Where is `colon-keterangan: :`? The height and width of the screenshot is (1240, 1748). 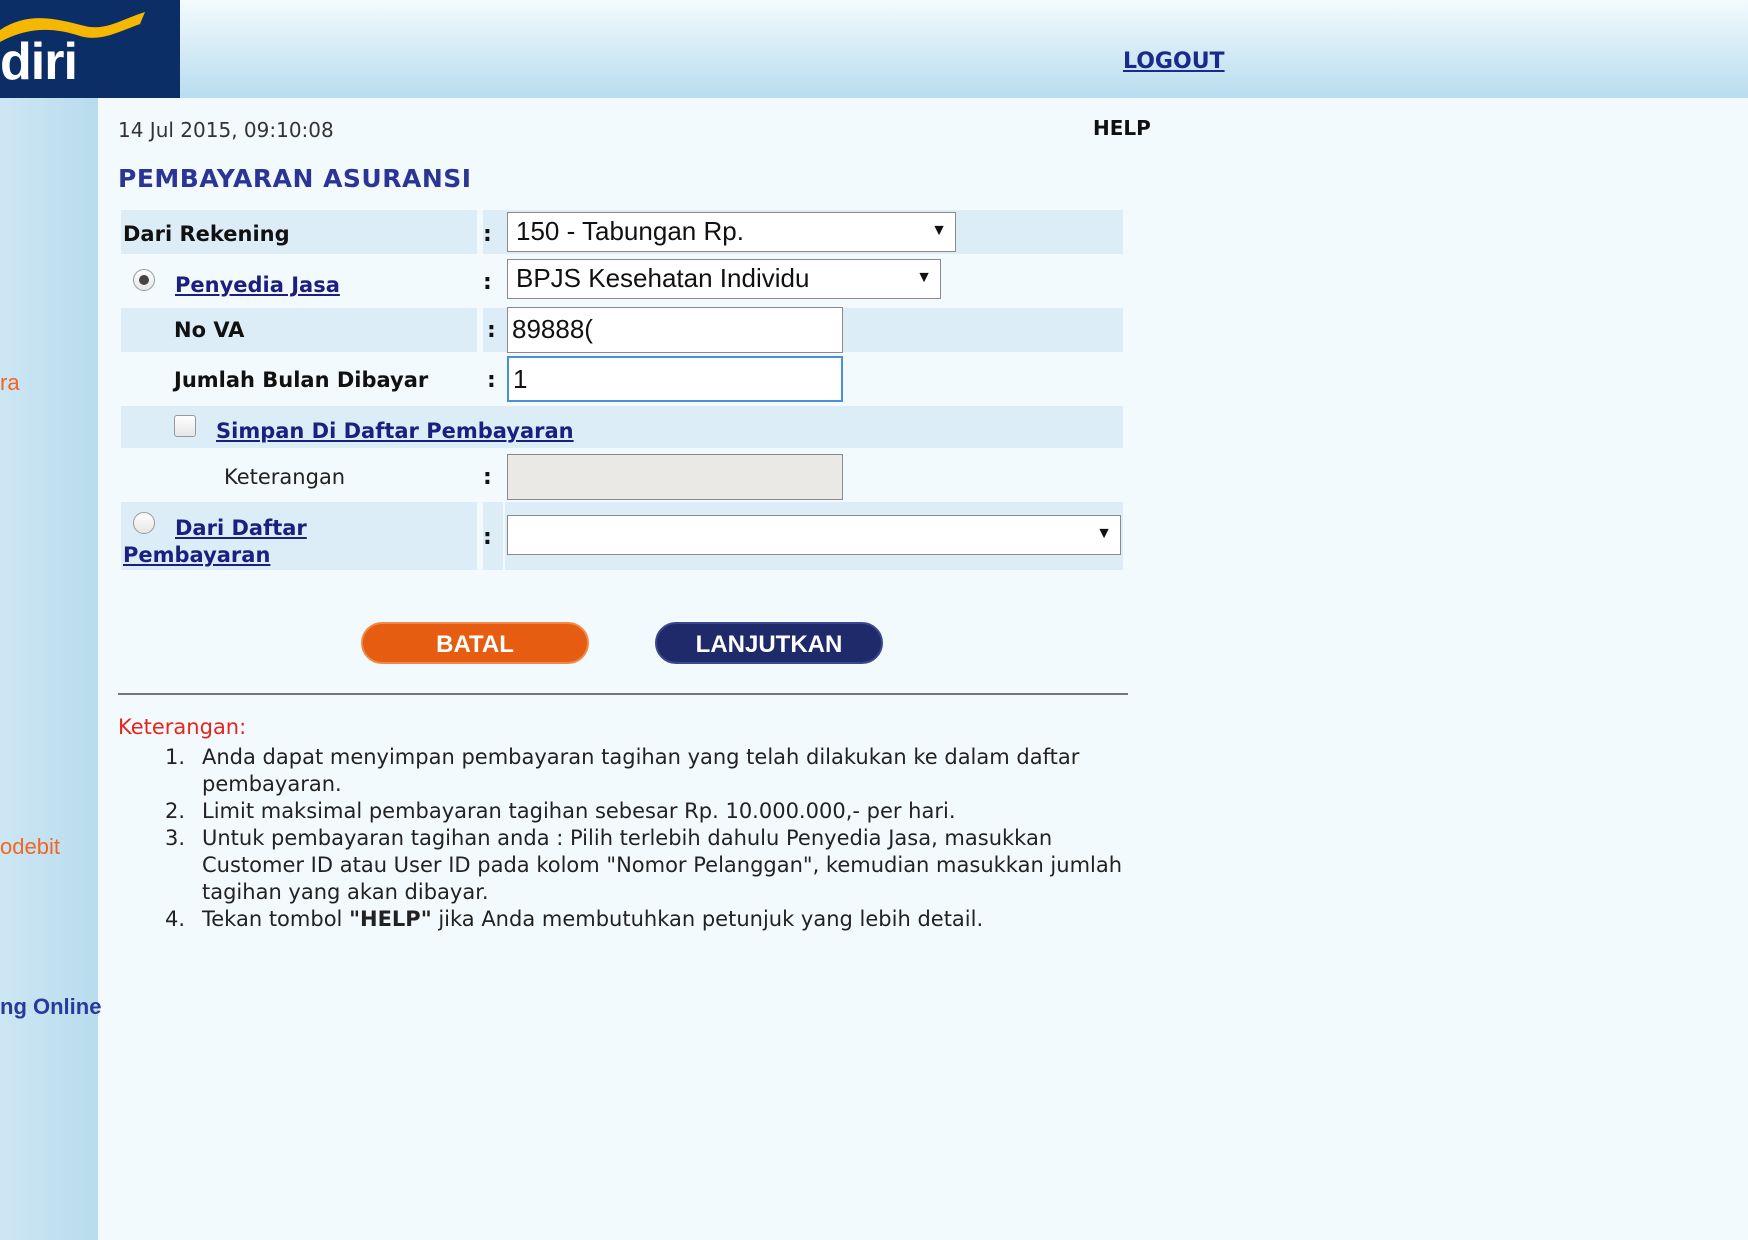
colon-keterangan: : is located at coordinates (487, 477).